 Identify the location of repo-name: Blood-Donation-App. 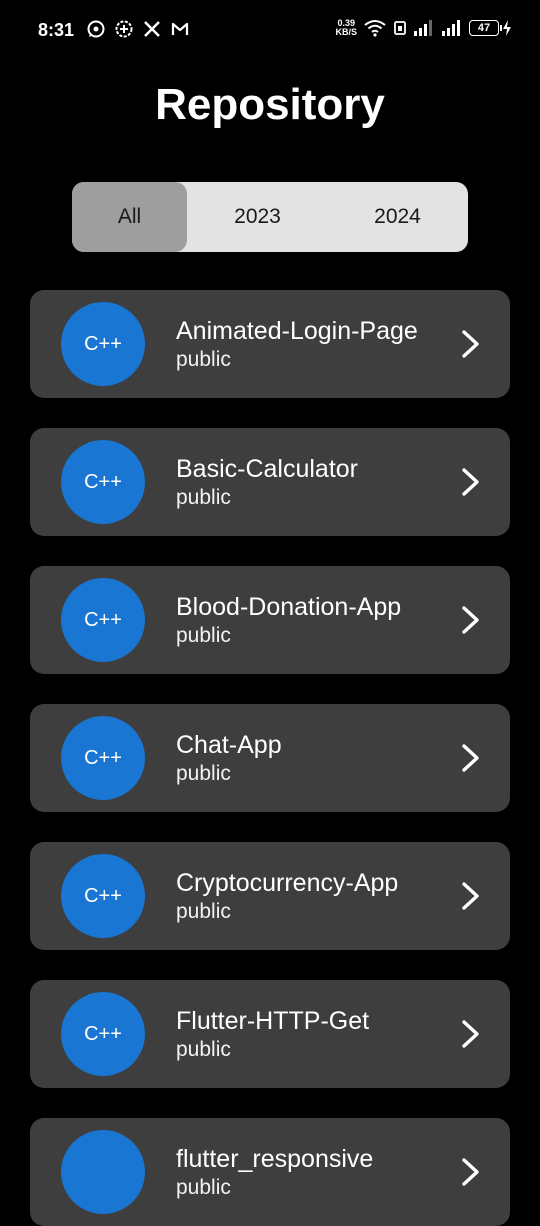
(289, 607).